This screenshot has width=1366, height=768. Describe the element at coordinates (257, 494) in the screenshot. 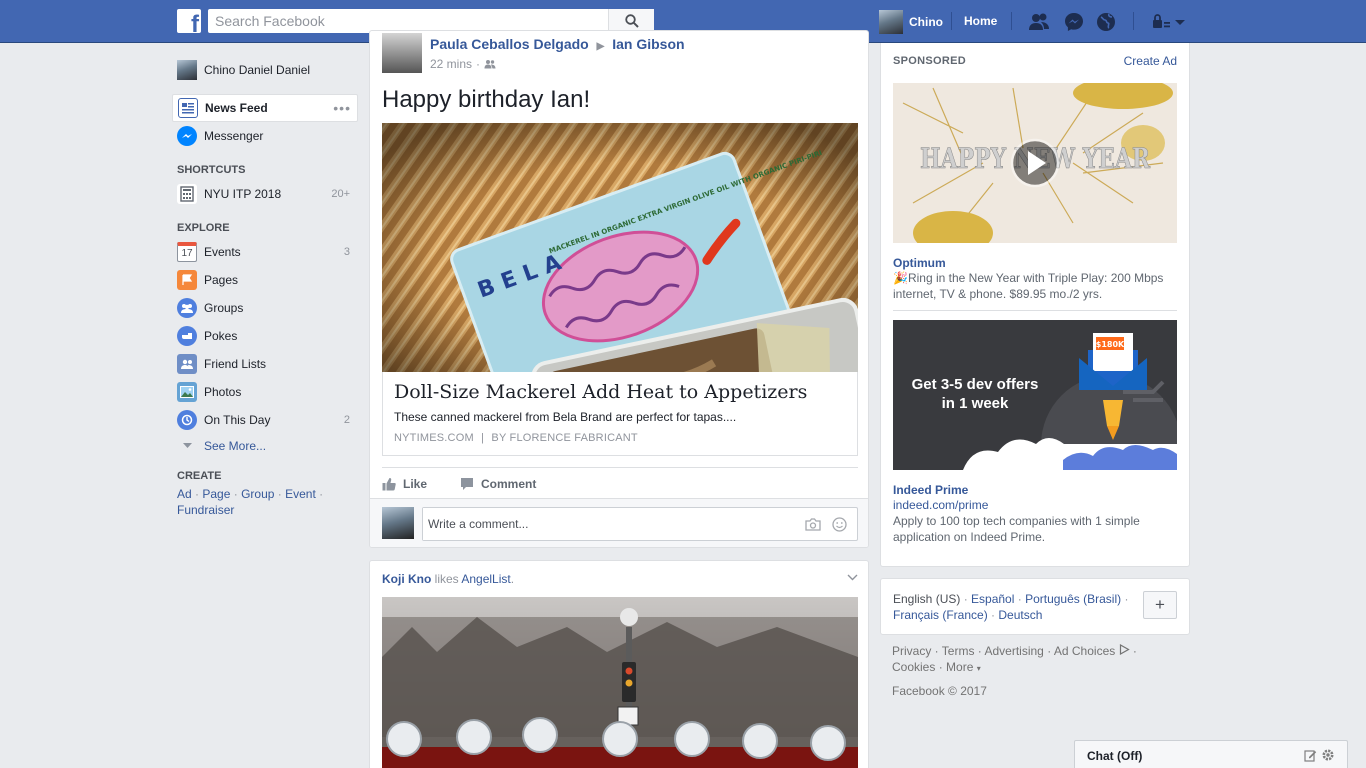

I see `create-group-link: Group` at that location.